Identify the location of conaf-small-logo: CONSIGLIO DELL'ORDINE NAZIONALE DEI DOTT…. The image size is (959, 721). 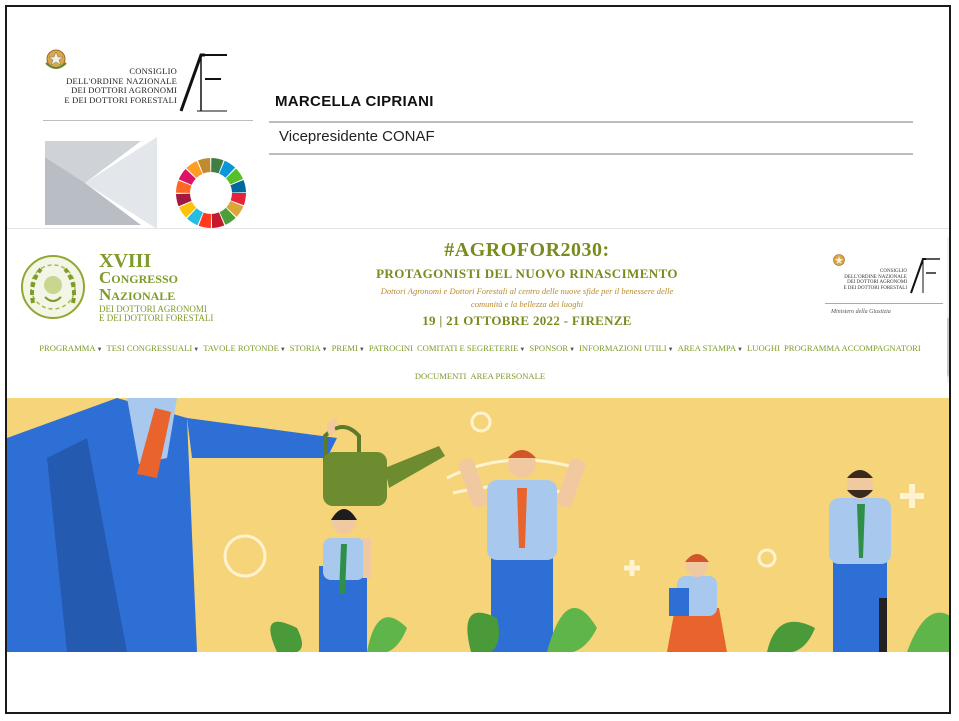
(880, 288).